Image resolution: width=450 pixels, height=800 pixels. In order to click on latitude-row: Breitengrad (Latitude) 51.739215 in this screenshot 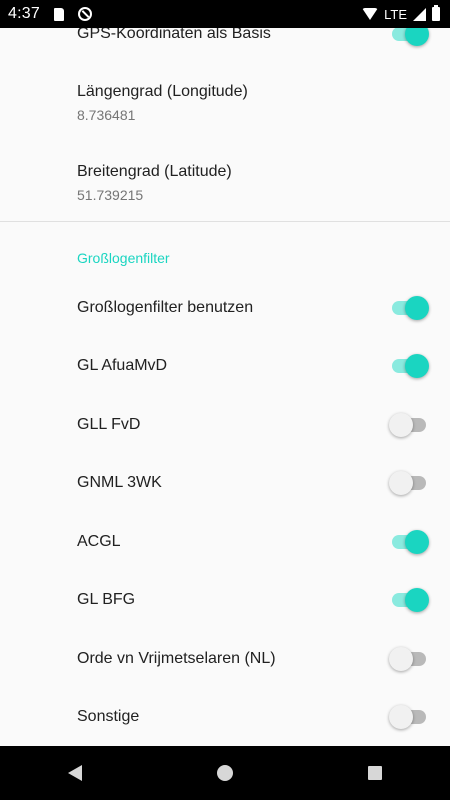, I will do `click(225, 183)`.